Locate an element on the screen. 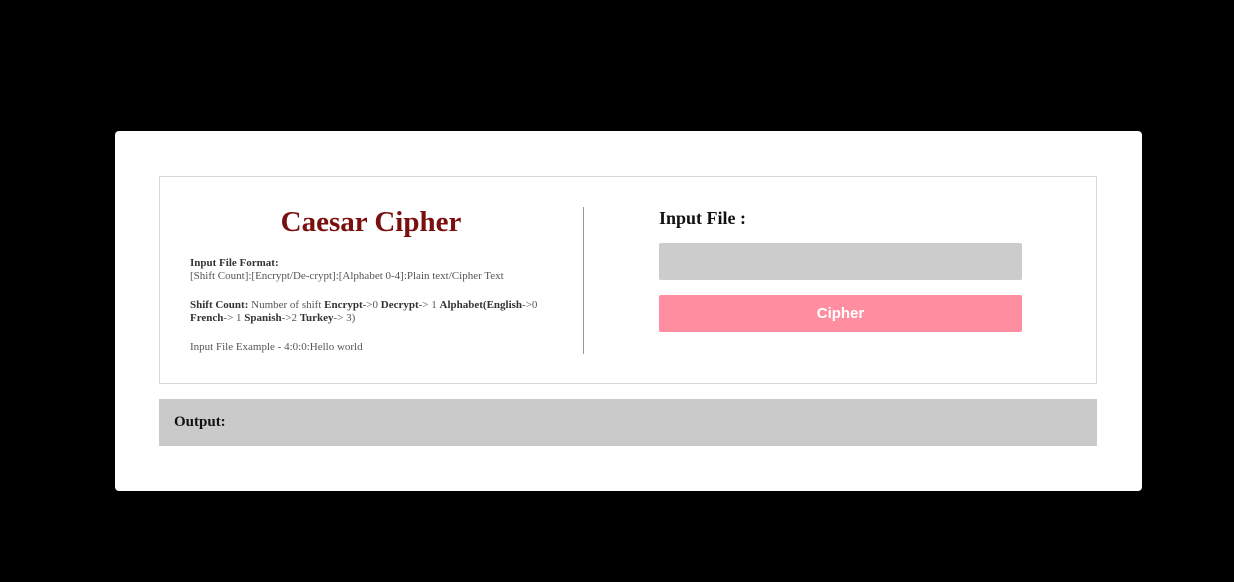 The width and height of the screenshot is (1234, 582). column-divider is located at coordinates (583, 280).